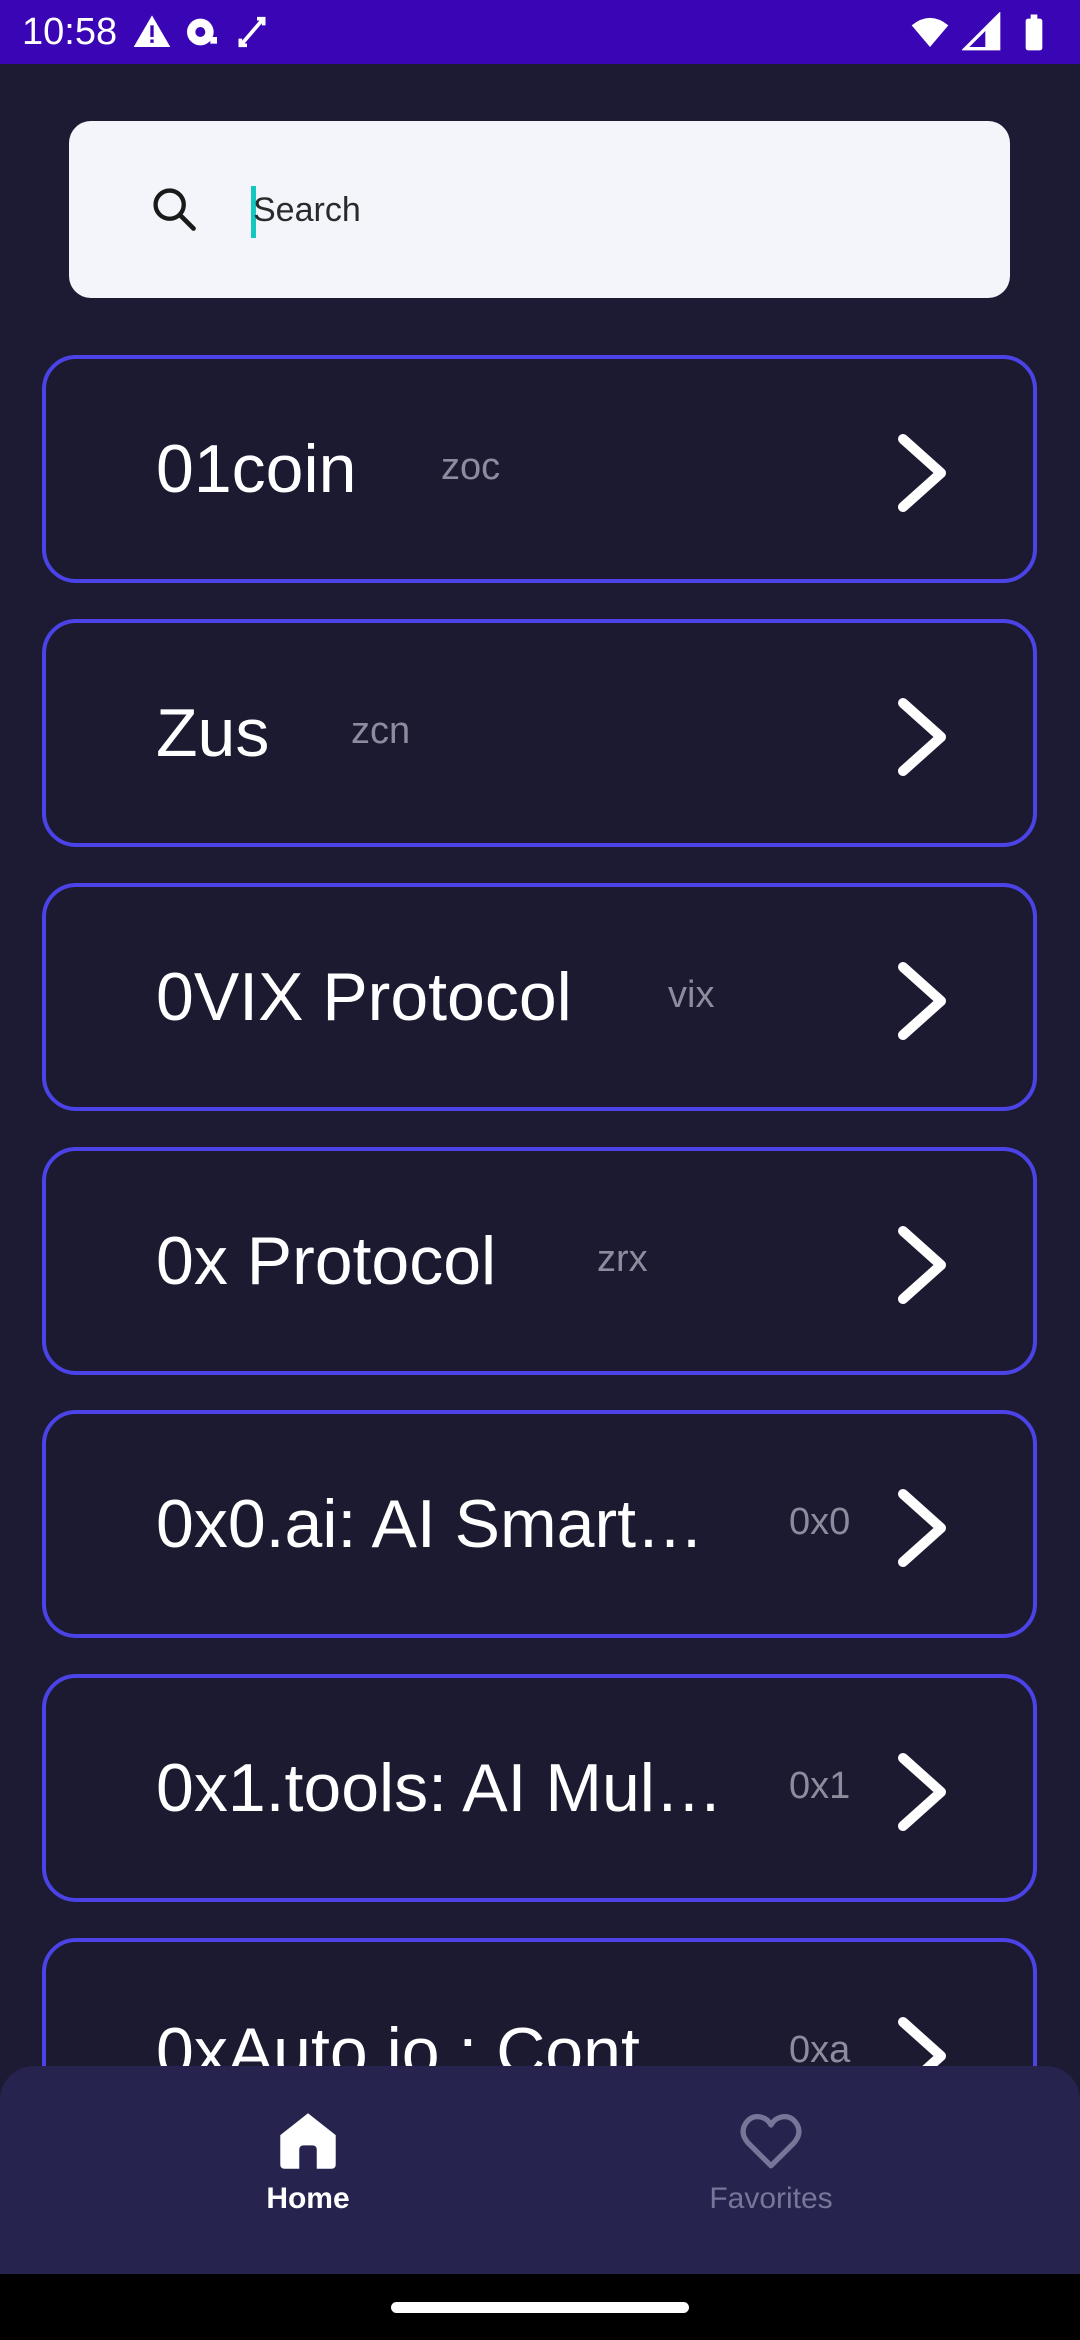  I want to click on nav-favorites-label: Favorites, so click(771, 2198).